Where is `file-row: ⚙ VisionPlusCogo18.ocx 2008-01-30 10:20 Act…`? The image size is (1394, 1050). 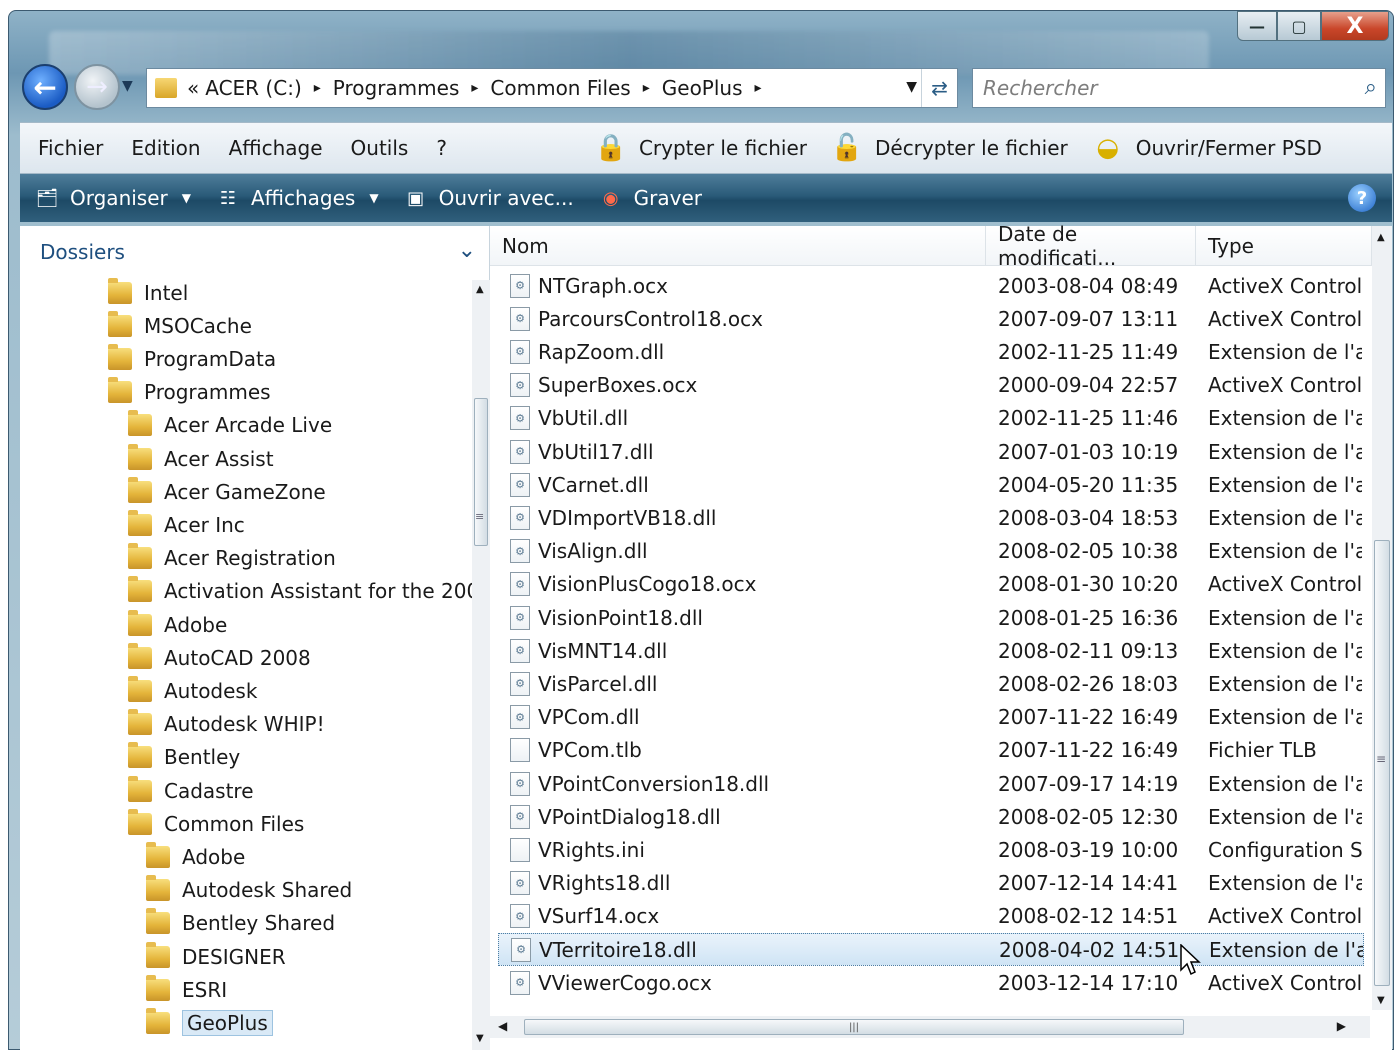
file-row: ⚙ VisionPlusCogo18.ocx 2008-01-30 10:20 Act… is located at coordinates (931, 584).